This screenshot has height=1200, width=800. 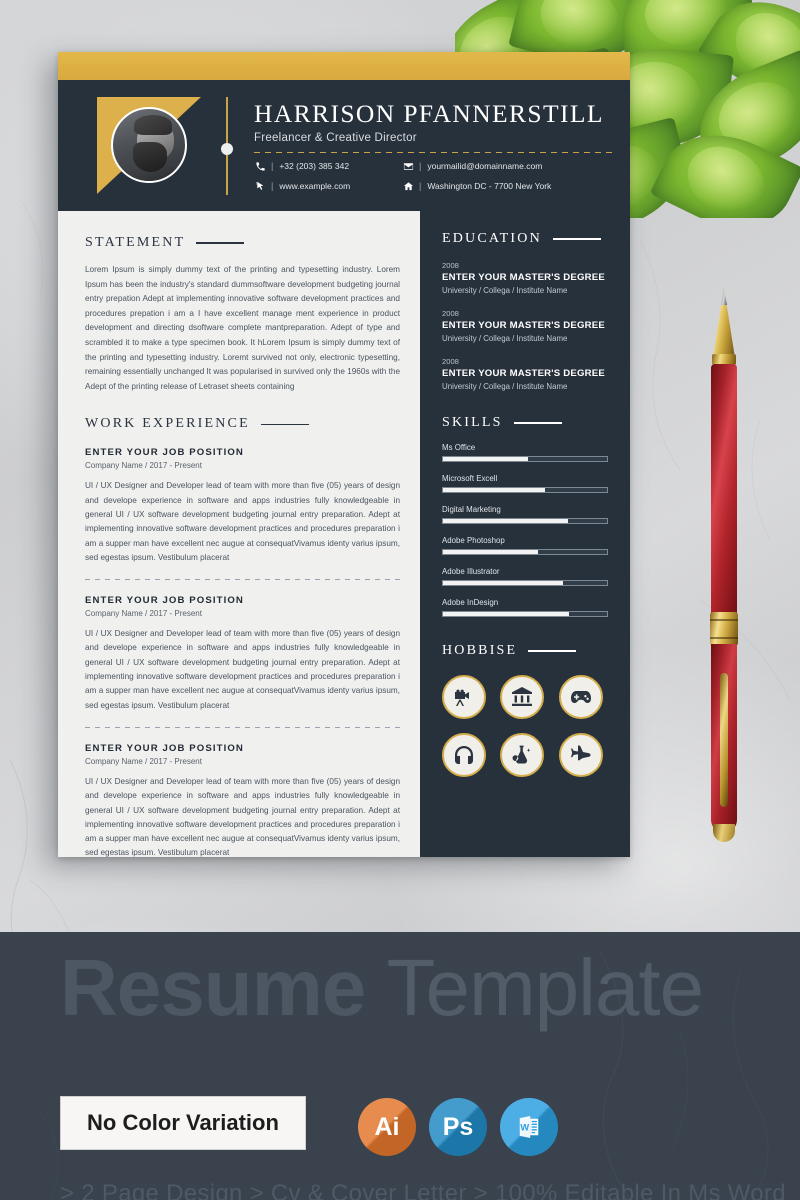 I want to click on skill-label: Microsoft Excell, so click(x=470, y=478).